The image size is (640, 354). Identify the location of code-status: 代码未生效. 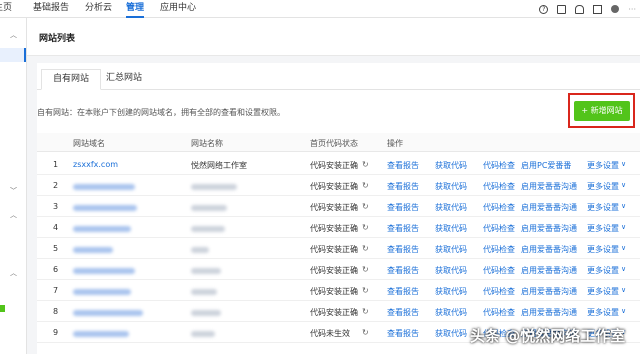
(330, 333).